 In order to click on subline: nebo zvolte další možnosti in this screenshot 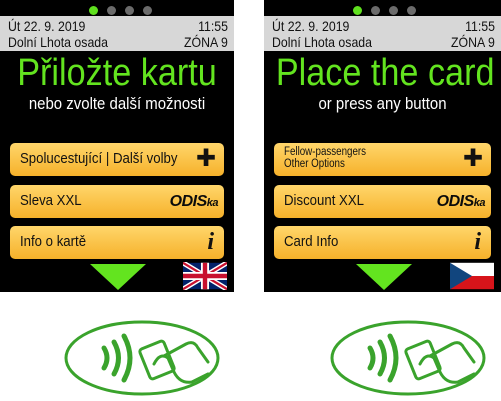, I will do `click(117, 103)`.